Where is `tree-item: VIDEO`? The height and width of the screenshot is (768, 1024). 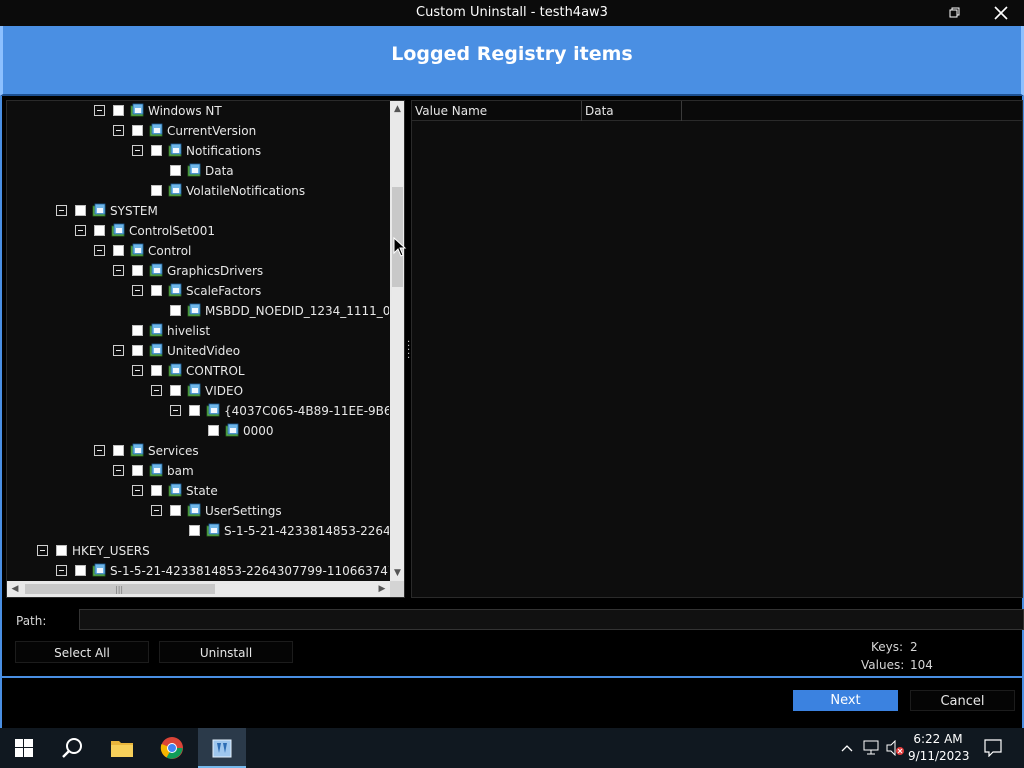 tree-item: VIDEO is located at coordinates (198, 391).